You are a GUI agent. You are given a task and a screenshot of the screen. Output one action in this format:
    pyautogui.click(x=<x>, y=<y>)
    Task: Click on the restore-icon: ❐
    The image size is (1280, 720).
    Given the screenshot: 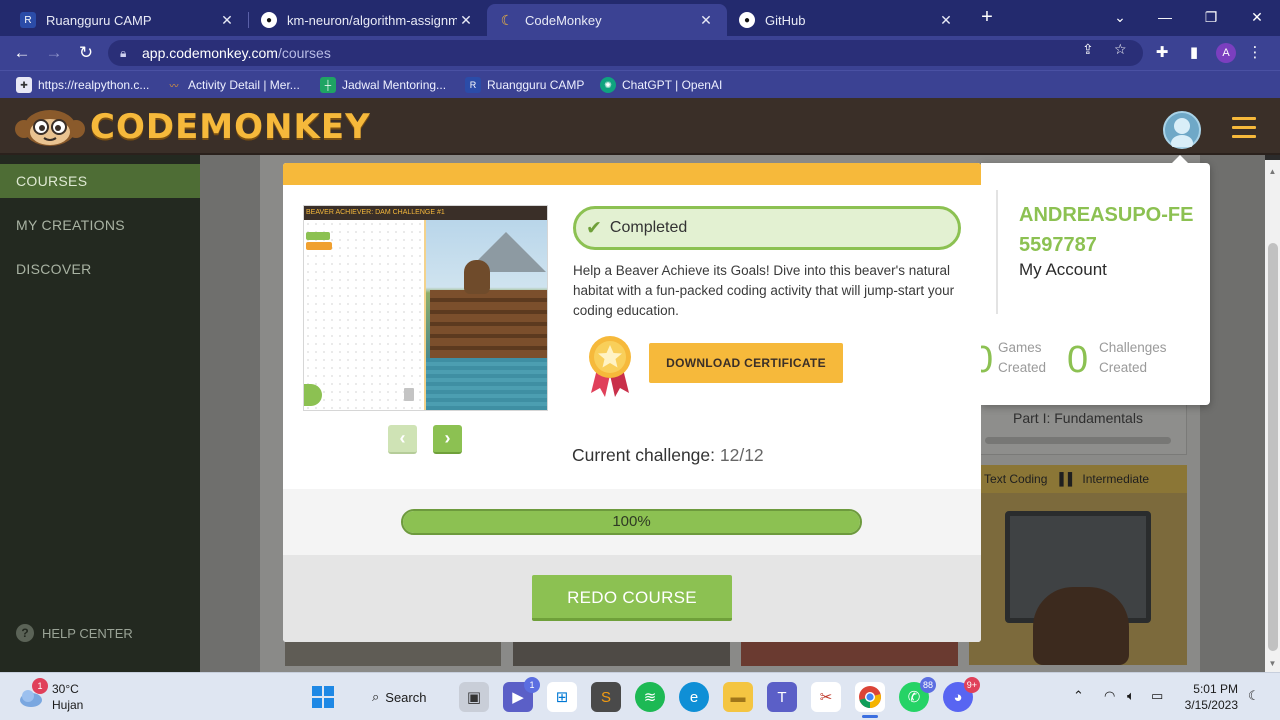 What is the action you would take?
    pyautogui.click(x=1211, y=17)
    